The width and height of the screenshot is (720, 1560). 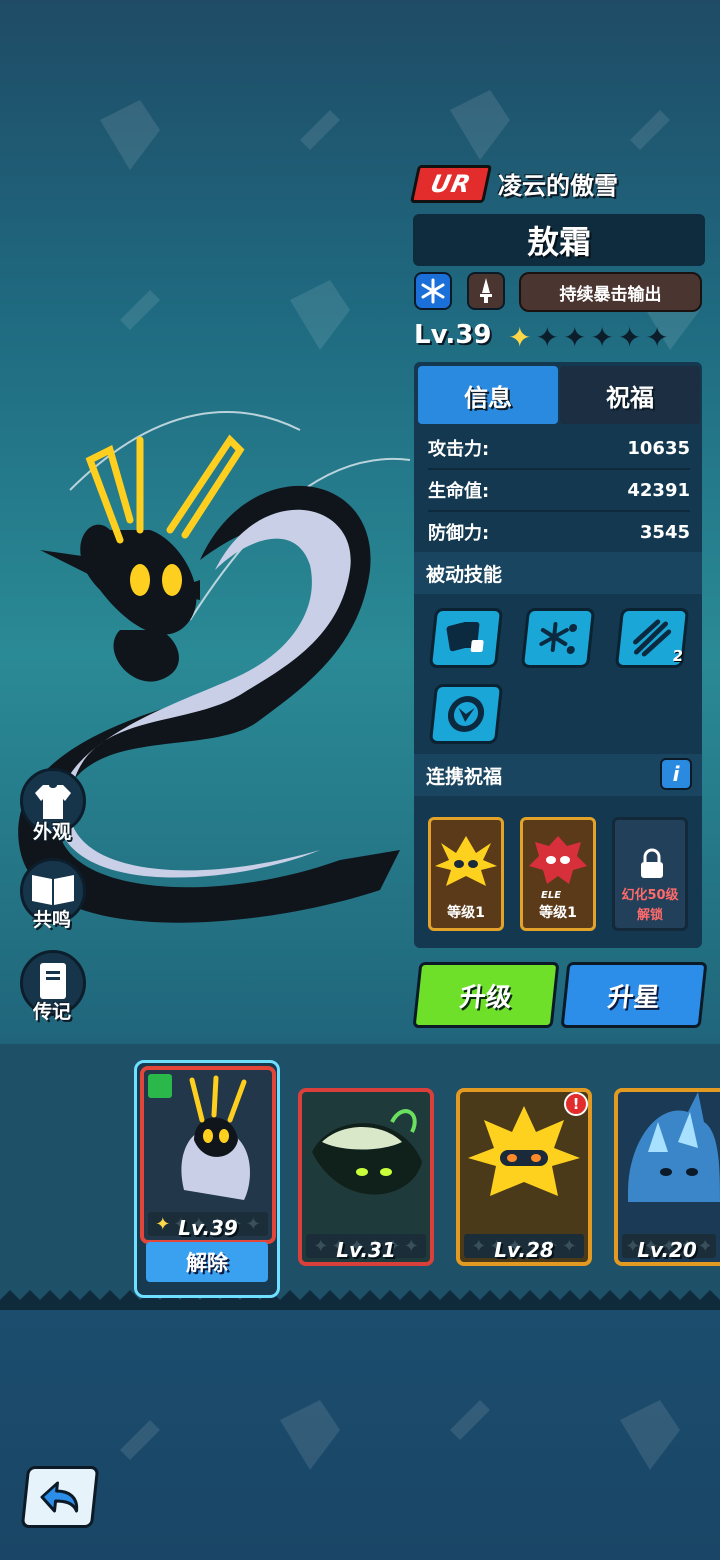 I want to click on alert-badge: !, so click(x=576, y=1104).